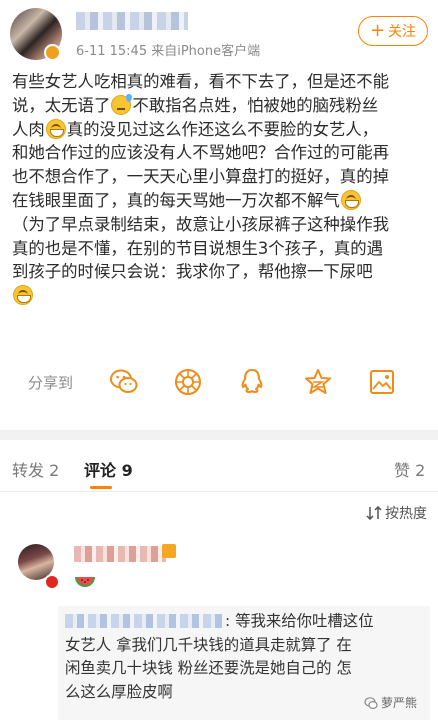 Image resolution: width=438 pixels, height=720 pixels. I want to click on moments-icon, so click(188, 382).